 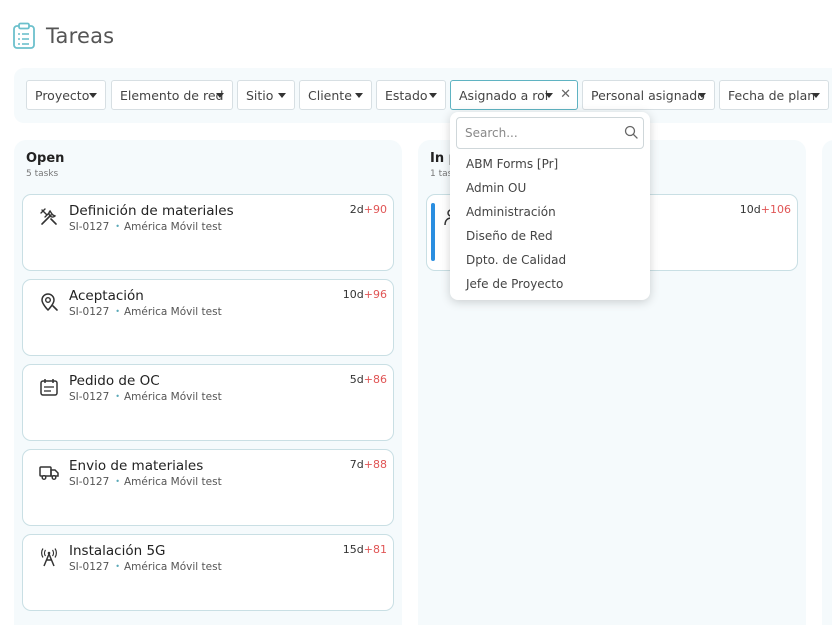 I want to click on clipboard-list-icon, so click(x=24, y=35).